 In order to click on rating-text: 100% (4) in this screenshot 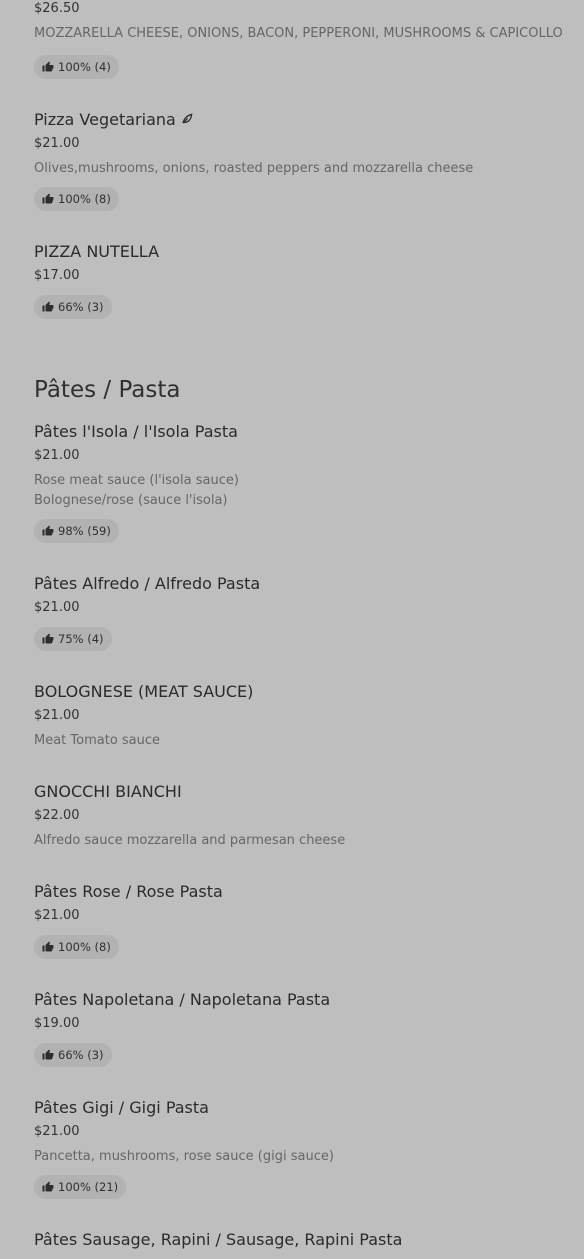, I will do `click(84, 67)`.